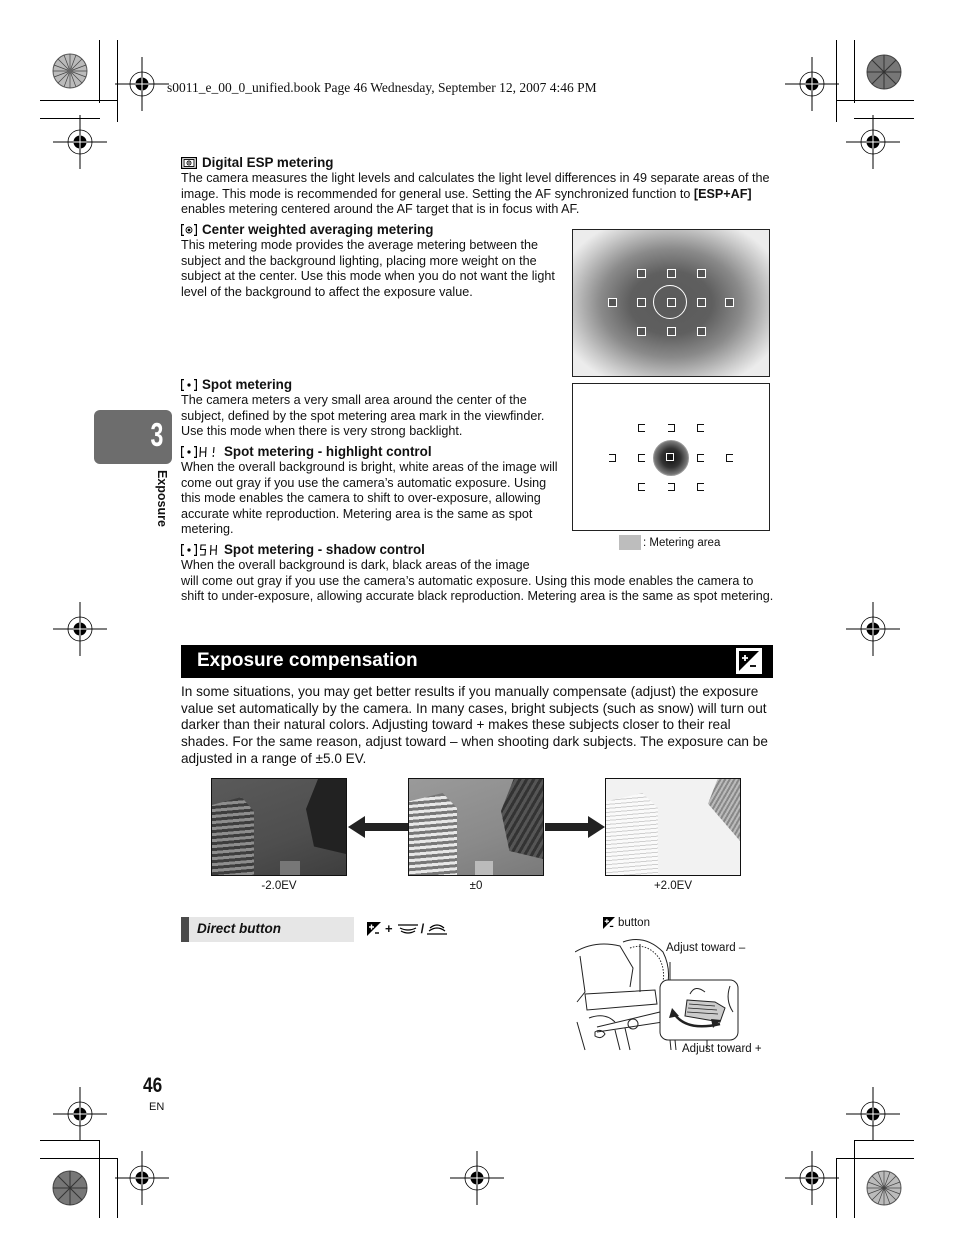 Image resolution: width=954 pixels, height=1258 pixels. Describe the element at coordinates (157, 1107) in the screenshot. I see `language-code: EN` at that location.